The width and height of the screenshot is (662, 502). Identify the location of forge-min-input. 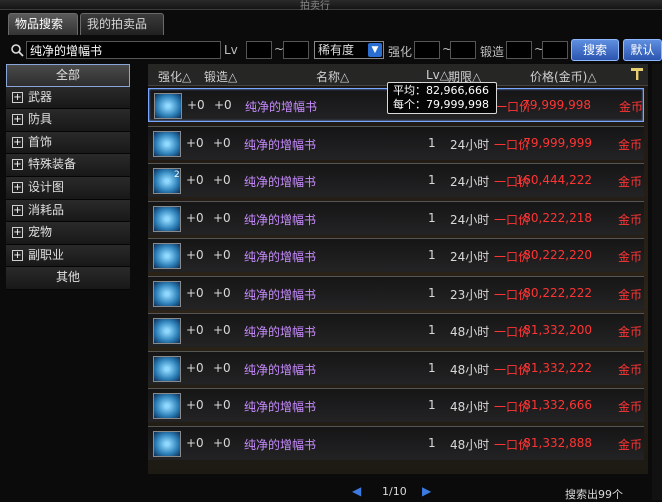
(519, 50).